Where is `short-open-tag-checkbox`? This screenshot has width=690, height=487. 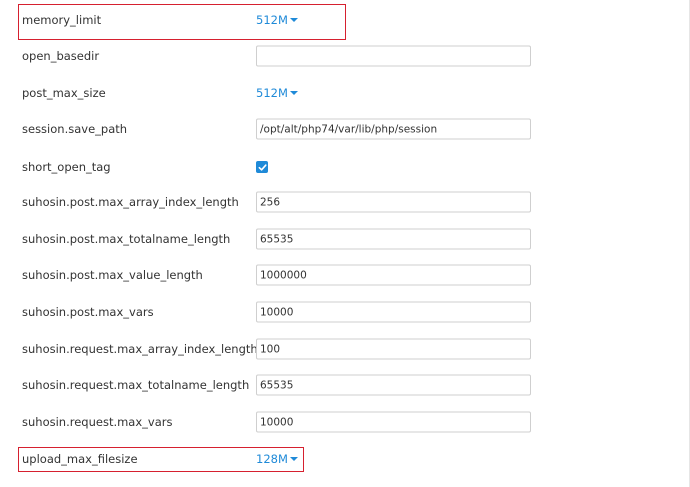 short-open-tag-checkbox is located at coordinates (262, 167).